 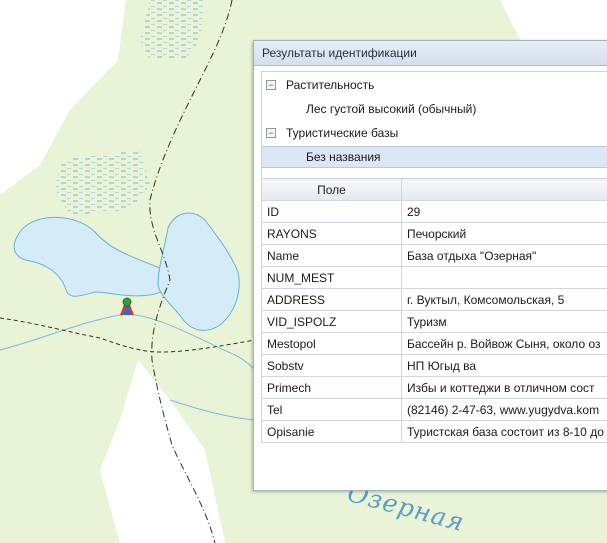 I want to click on table-row: Primech Избы и коттеджи в отличном сост, so click(x=434, y=387).